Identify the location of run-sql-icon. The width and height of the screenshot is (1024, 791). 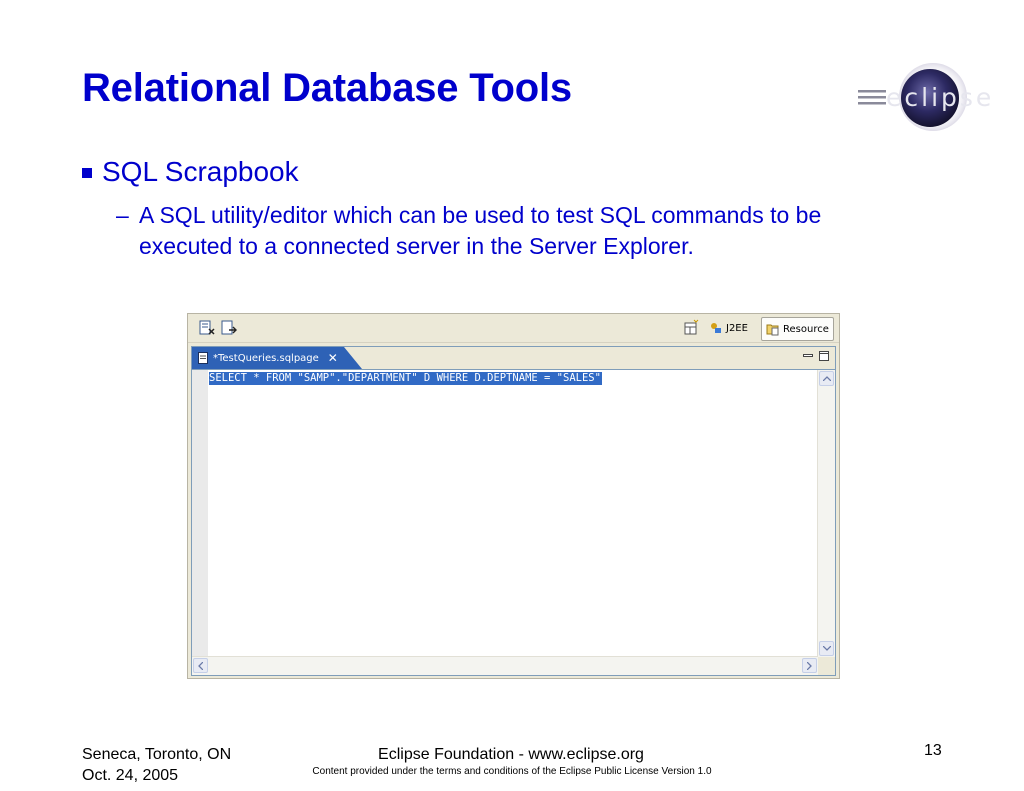
(207, 328).